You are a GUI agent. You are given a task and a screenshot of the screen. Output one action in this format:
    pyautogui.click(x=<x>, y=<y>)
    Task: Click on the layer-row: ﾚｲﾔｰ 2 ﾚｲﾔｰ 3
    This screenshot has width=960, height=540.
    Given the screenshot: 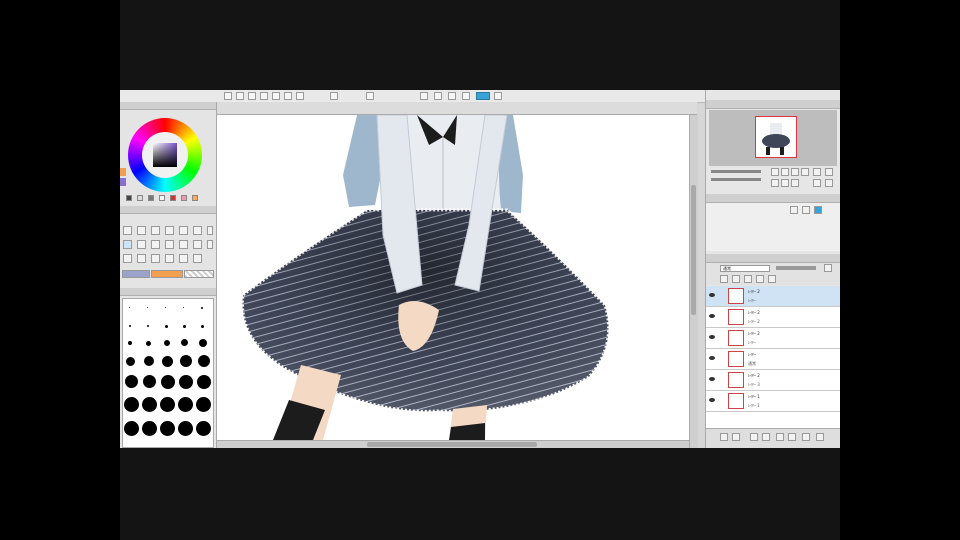 What is the action you would take?
    pyautogui.click(x=773, y=380)
    